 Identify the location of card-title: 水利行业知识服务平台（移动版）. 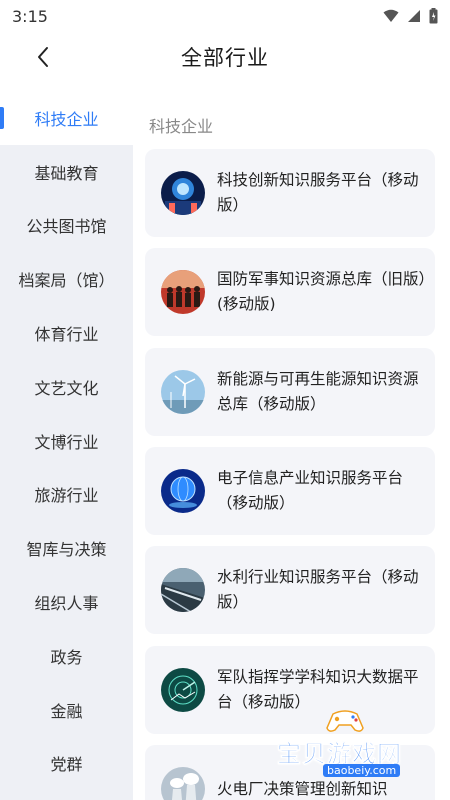
(318, 589).